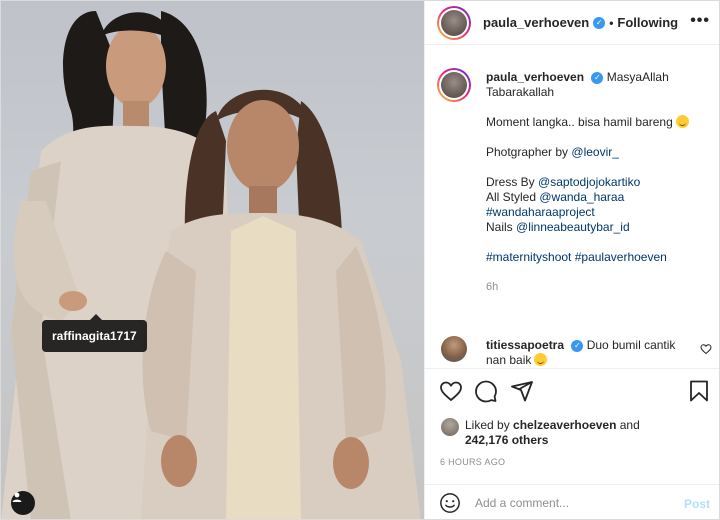 Image resolution: width=720 pixels, height=520 pixels. I want to click on caption-nails-label: Nails, so click(501, 227).